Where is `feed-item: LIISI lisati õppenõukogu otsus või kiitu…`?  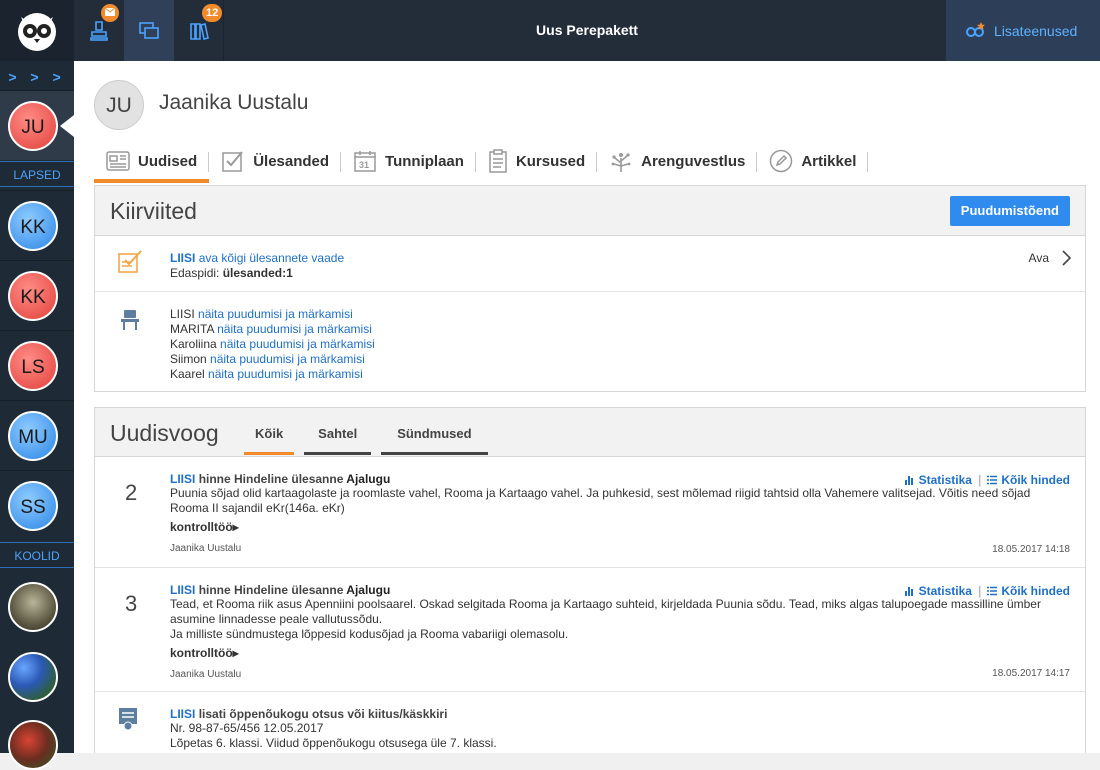
feed-item: LIISI lisati õppenõukogu otsus või kiitu… is located at coordinates (590, 722).